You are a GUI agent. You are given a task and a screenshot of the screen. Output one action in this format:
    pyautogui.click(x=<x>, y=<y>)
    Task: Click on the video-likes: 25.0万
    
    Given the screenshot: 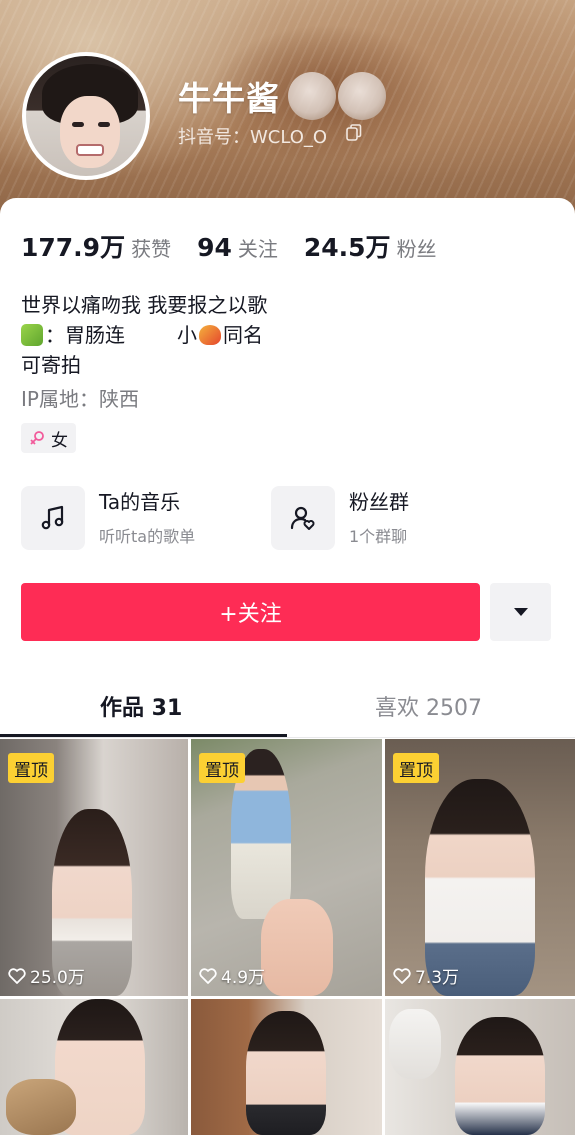 What is the action you would take?
    pyautogui.click(x=46, y=975)
    